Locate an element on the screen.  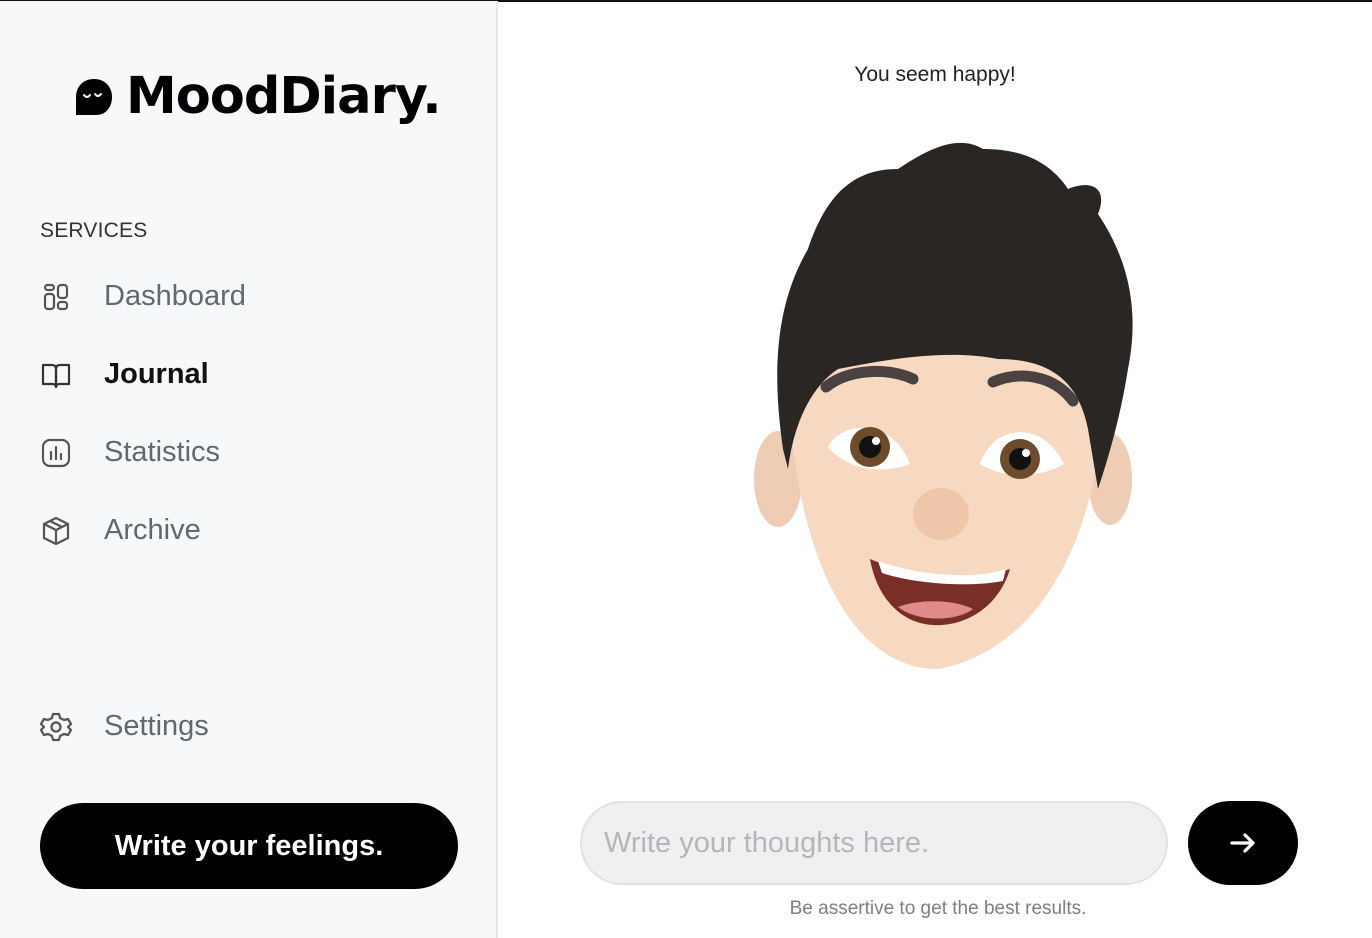
services-section-label: SERVICES is located at coordinates (94, 230).